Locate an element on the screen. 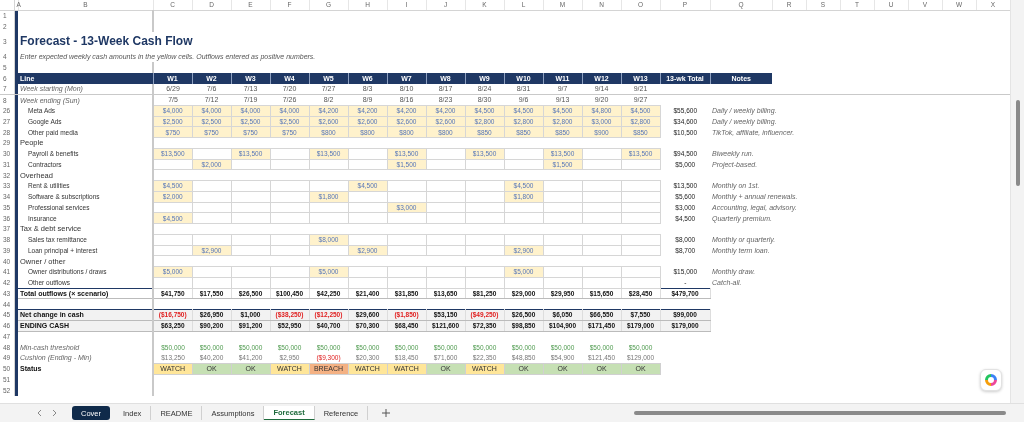  chevron-right-icon is located at coordinates (55, 413).